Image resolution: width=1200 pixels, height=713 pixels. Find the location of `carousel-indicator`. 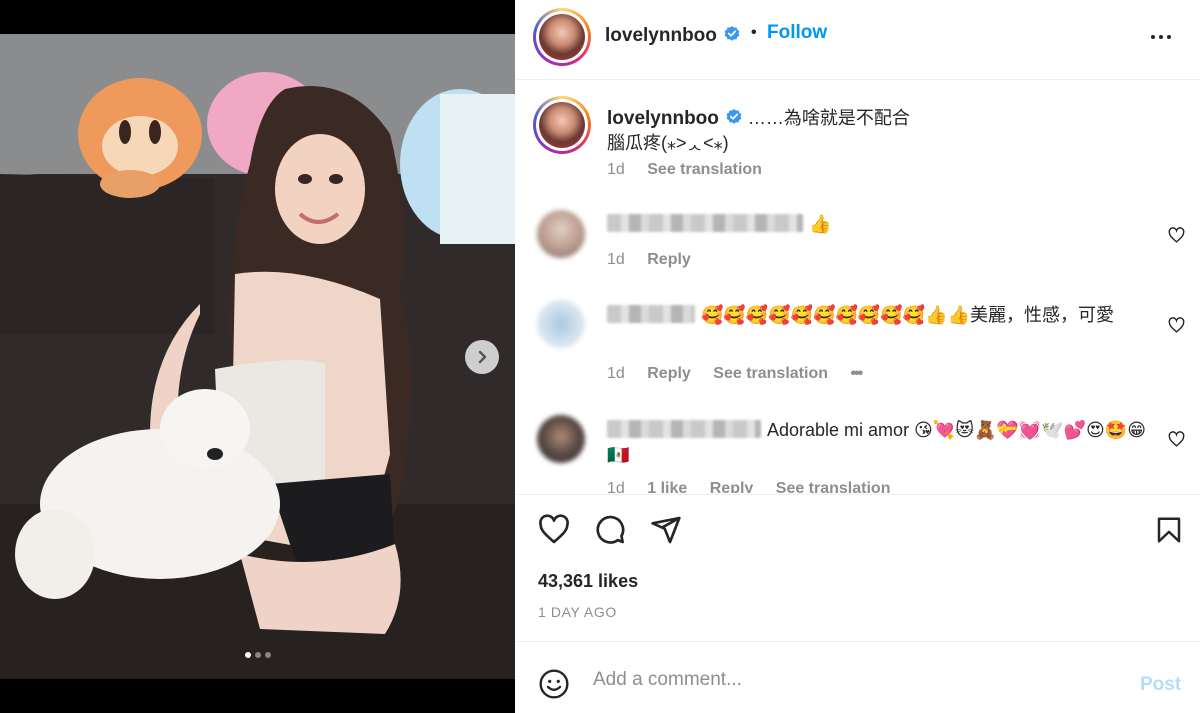

carousel-indicator is located at coordinates (257, 655).